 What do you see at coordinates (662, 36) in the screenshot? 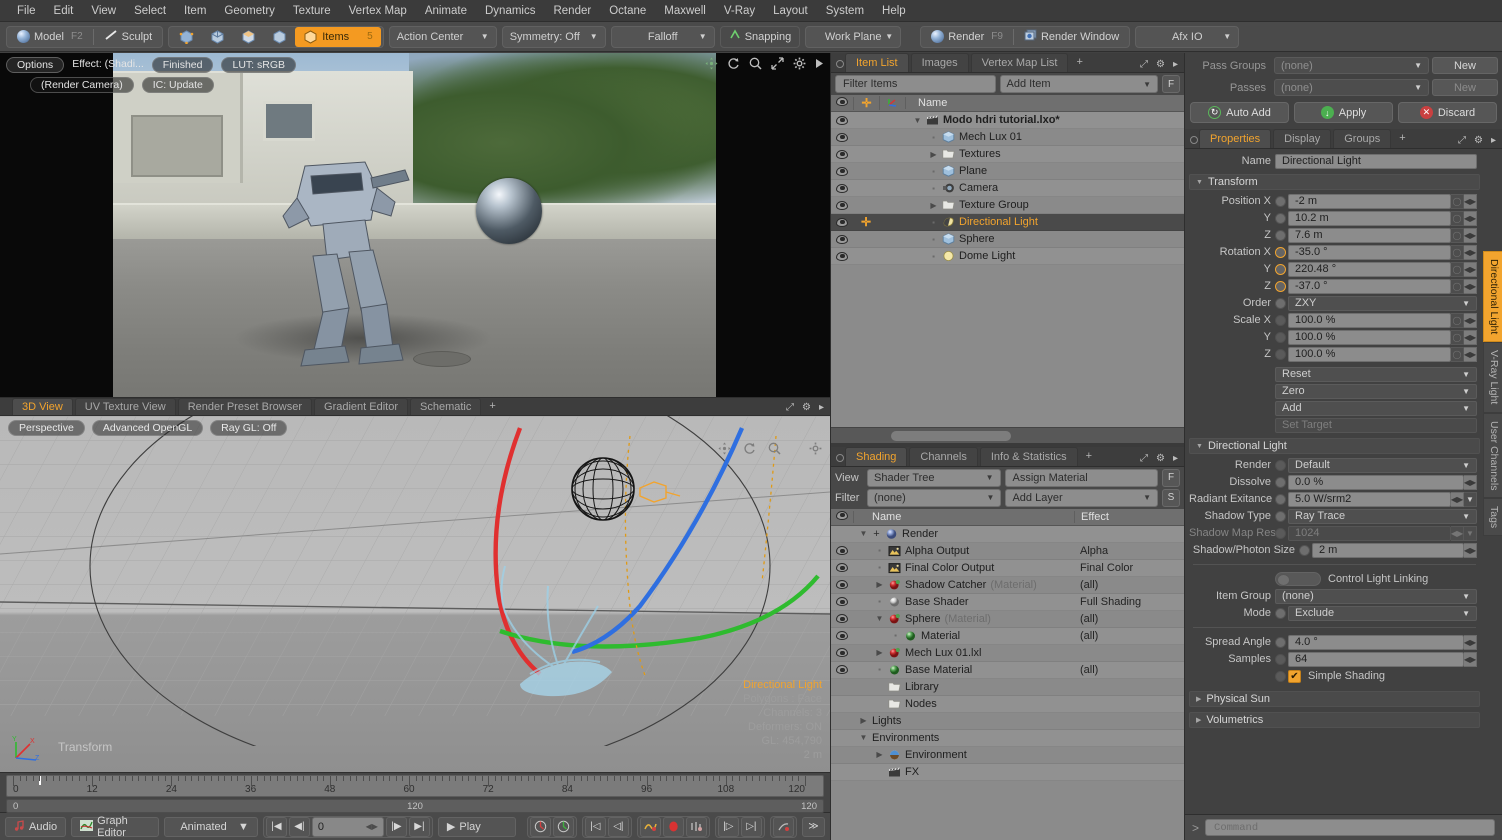
I see `falloff-dropdown: Falloff ▼` at bounding box center [662, 36].